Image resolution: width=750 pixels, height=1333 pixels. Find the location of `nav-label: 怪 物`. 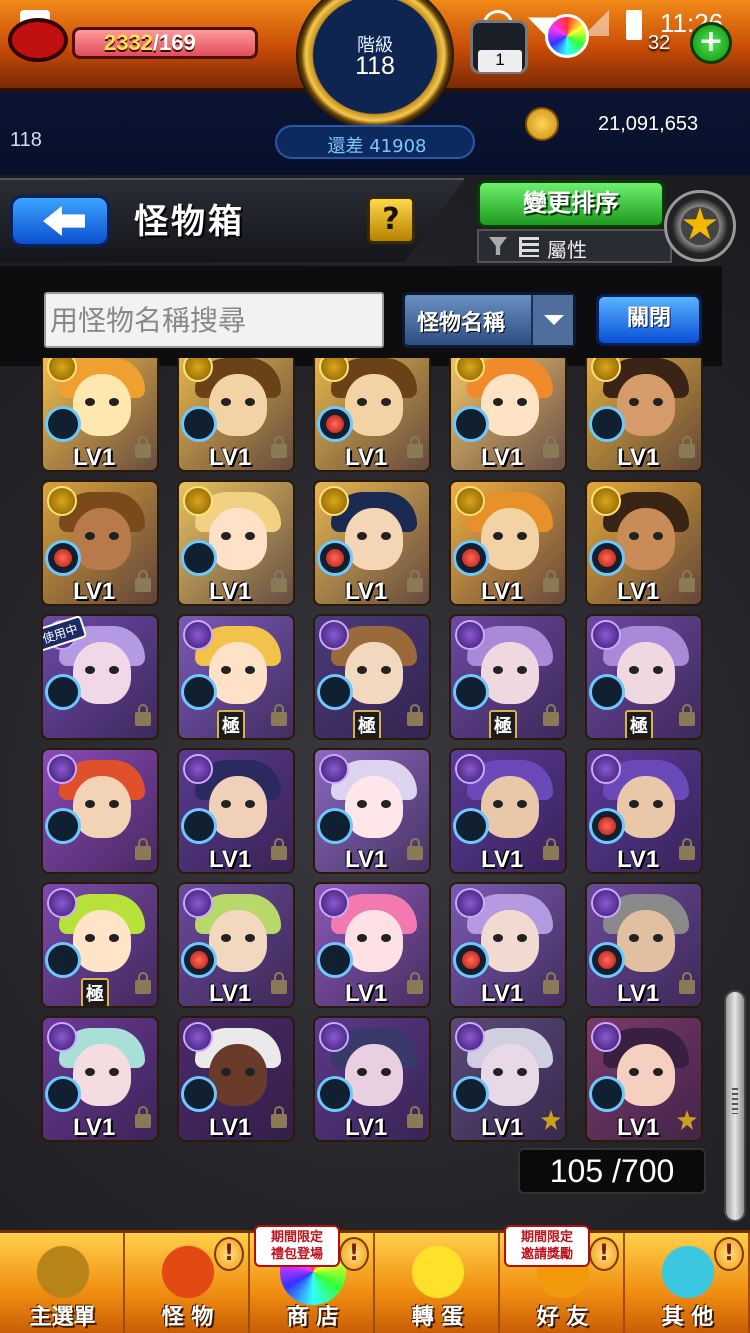

nav-label: 怪 物 is located at coordinates (187, 1317).